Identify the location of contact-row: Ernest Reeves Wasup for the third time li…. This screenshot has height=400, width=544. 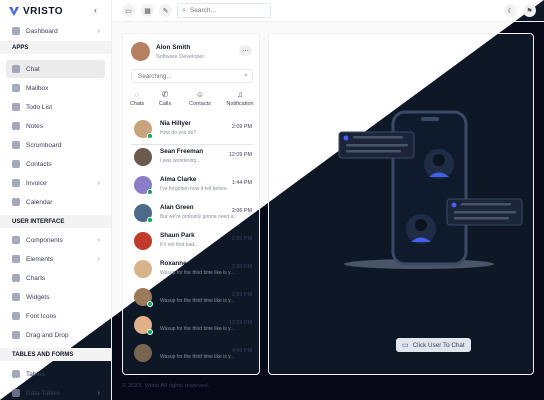
(194, 299).